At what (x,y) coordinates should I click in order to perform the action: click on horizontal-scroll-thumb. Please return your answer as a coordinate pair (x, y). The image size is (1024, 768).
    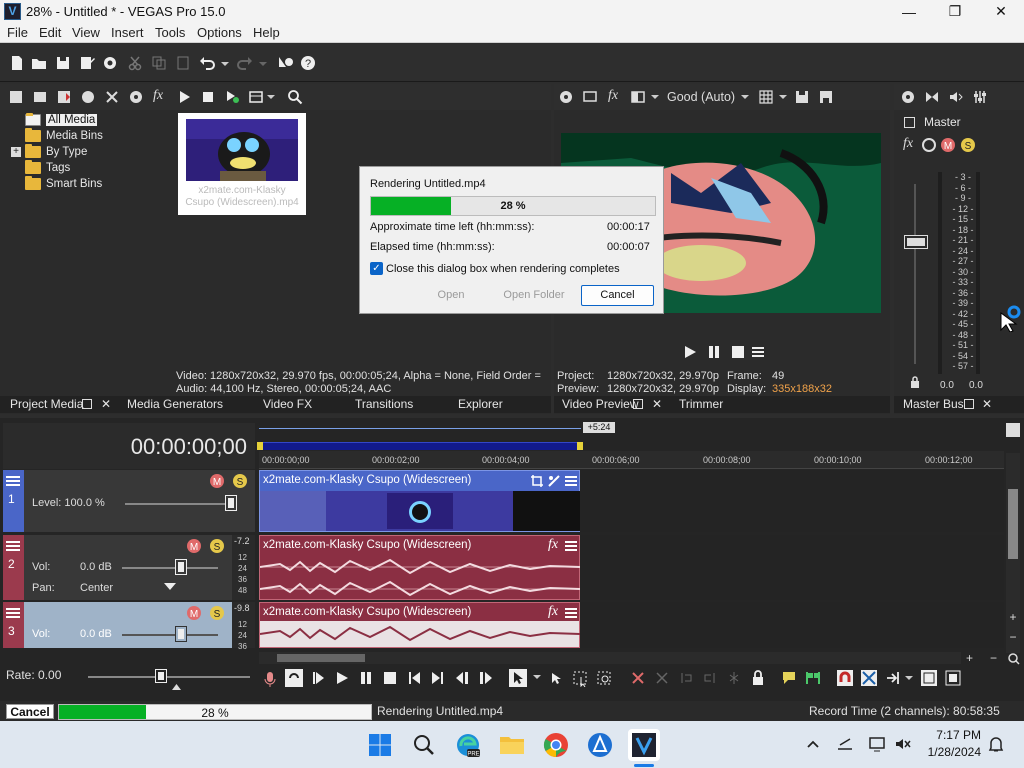
    Looking at the image, I should click on (321, 658).